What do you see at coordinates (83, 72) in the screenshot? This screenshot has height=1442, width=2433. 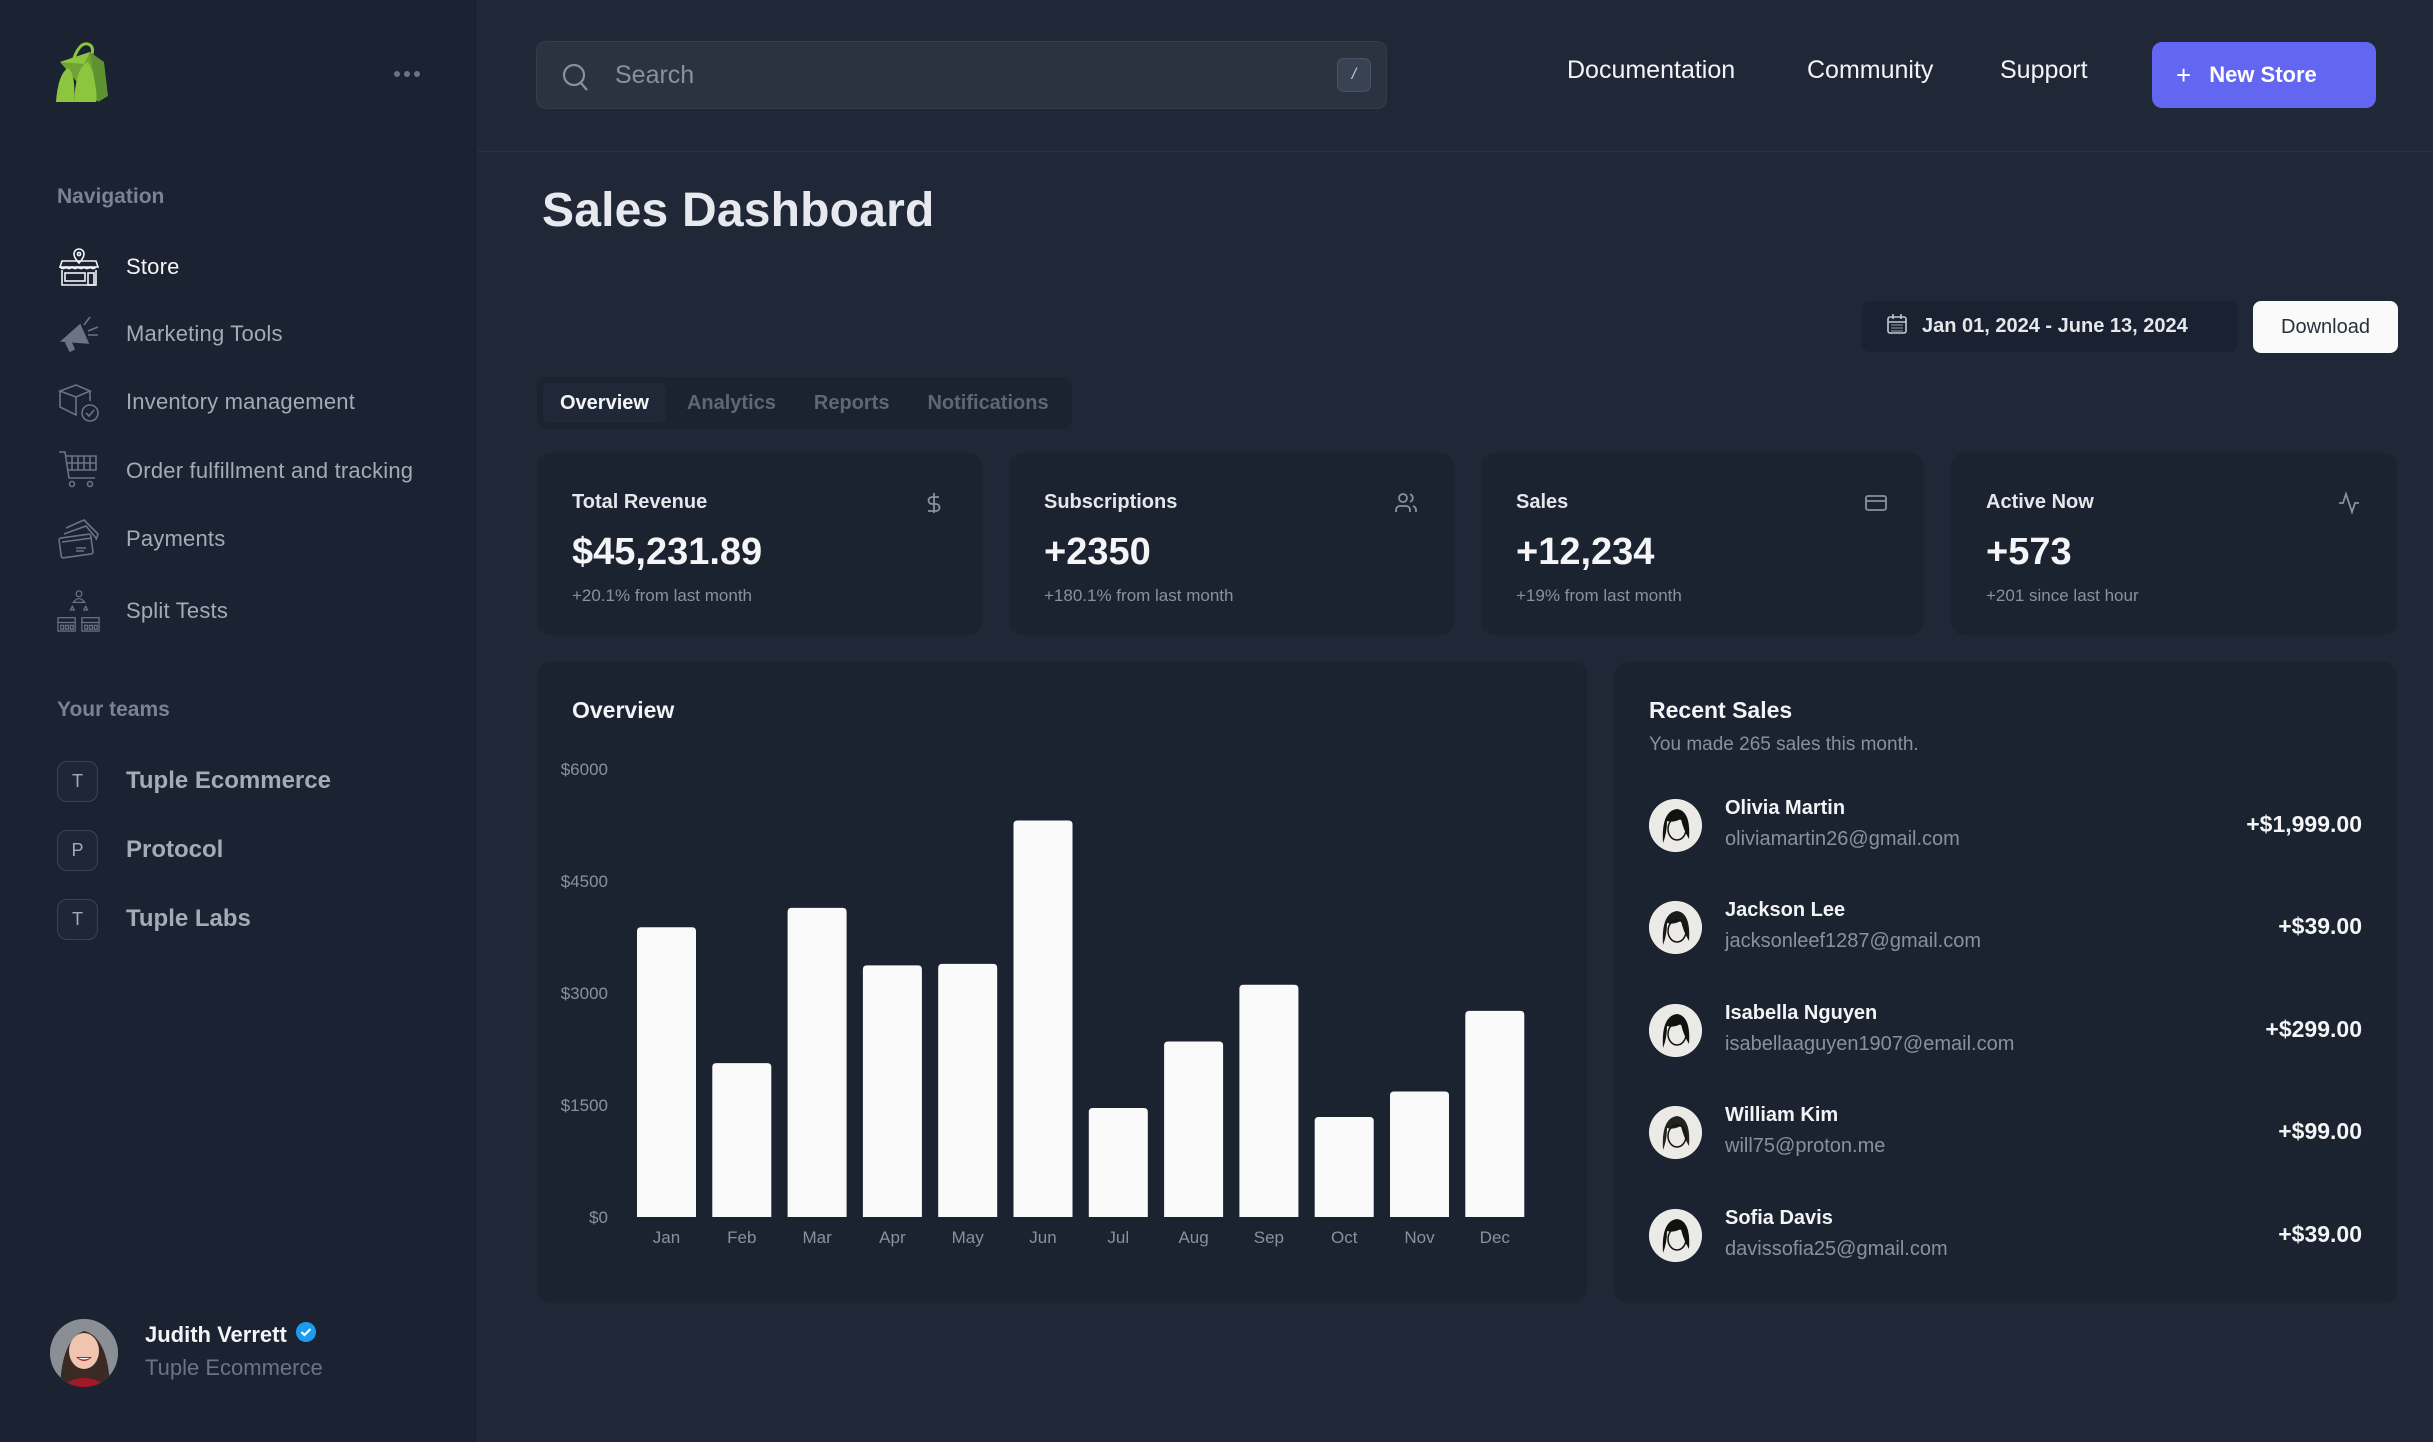 I see `shopping-bag-logo-icon` at bounding box center [83, 72].